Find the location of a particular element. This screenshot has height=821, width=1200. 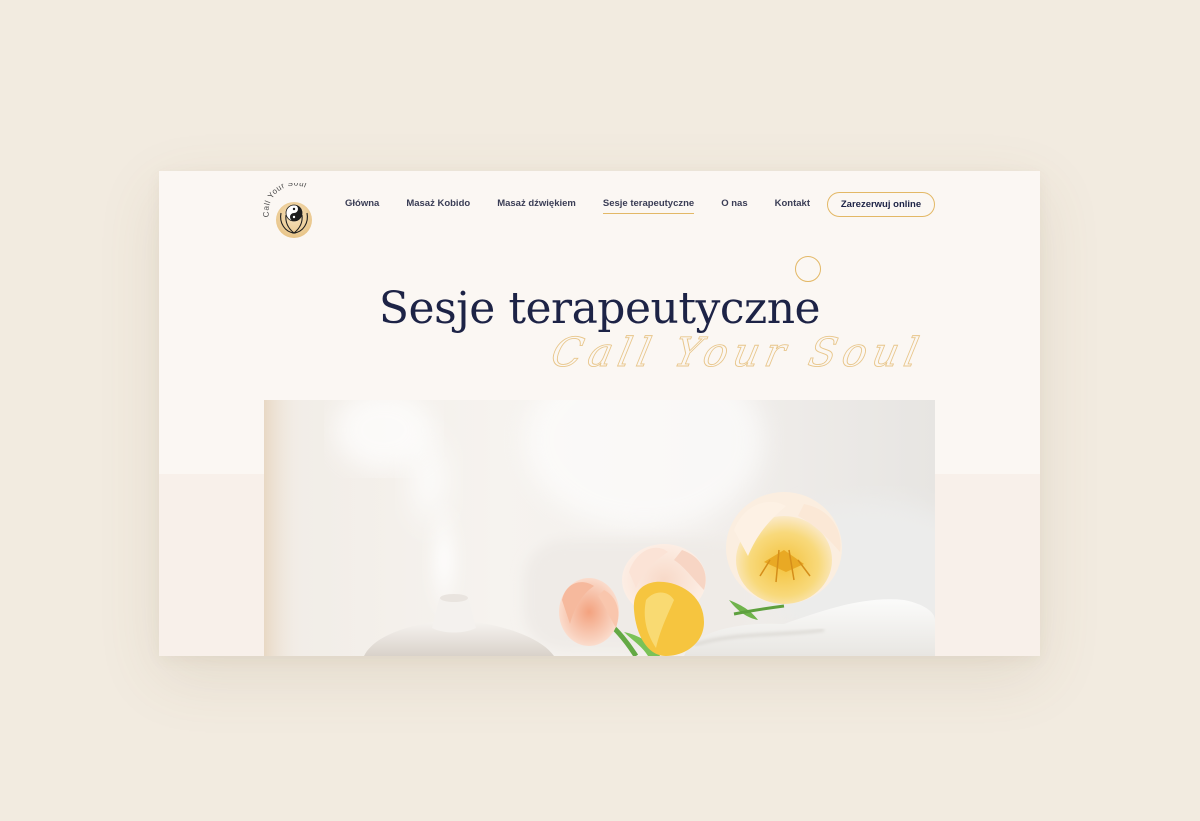

nav-item-masaz-dzwiekiem: Masaż dźwiękiem is located at coordinates (536, 204).